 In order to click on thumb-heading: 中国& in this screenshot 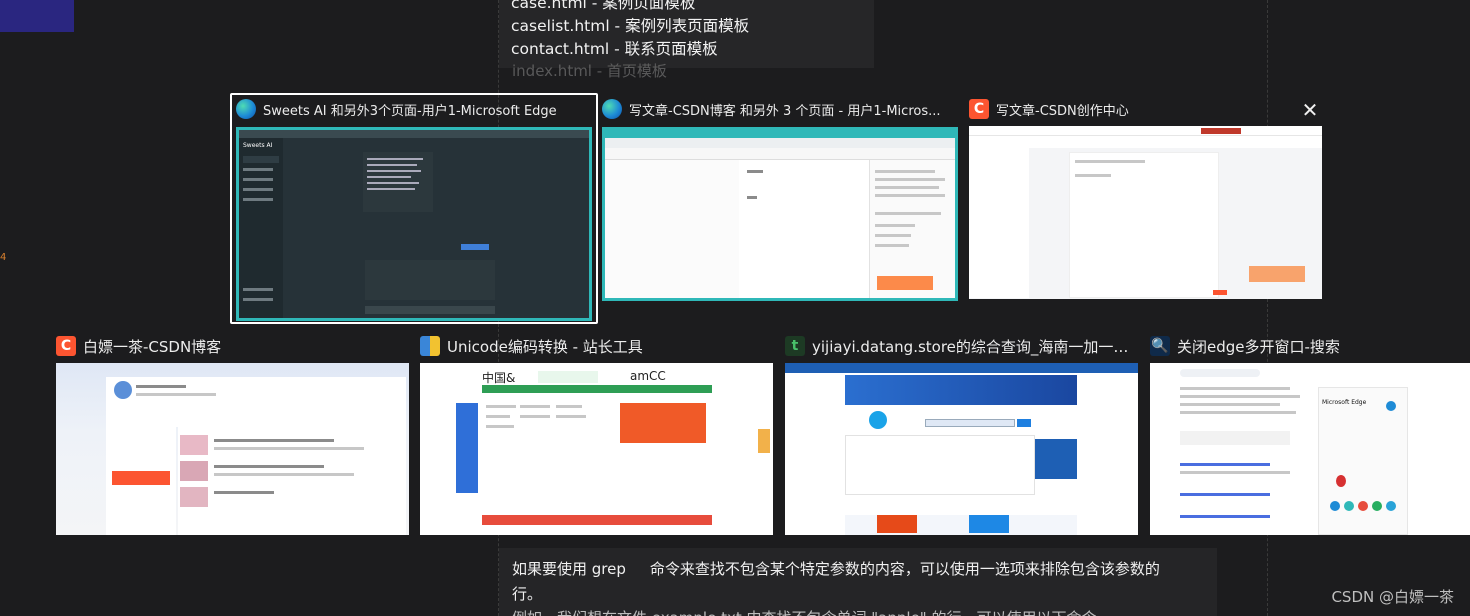, I will do `click(499, 378)`.